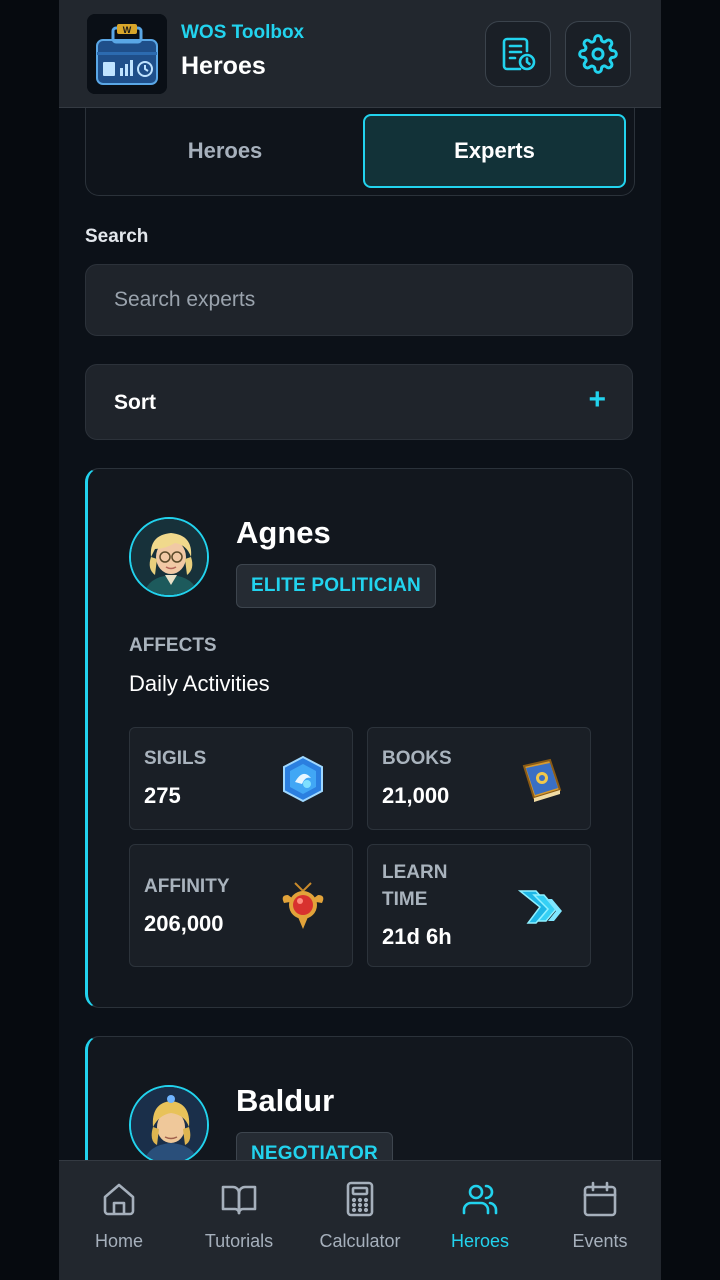 The width and height of the screenshot is (720, 1280). What do you see at coordinates (285, 1100) in the screenshot?
I see `expert-name: Baldur` at bounding box center [285, 1100].